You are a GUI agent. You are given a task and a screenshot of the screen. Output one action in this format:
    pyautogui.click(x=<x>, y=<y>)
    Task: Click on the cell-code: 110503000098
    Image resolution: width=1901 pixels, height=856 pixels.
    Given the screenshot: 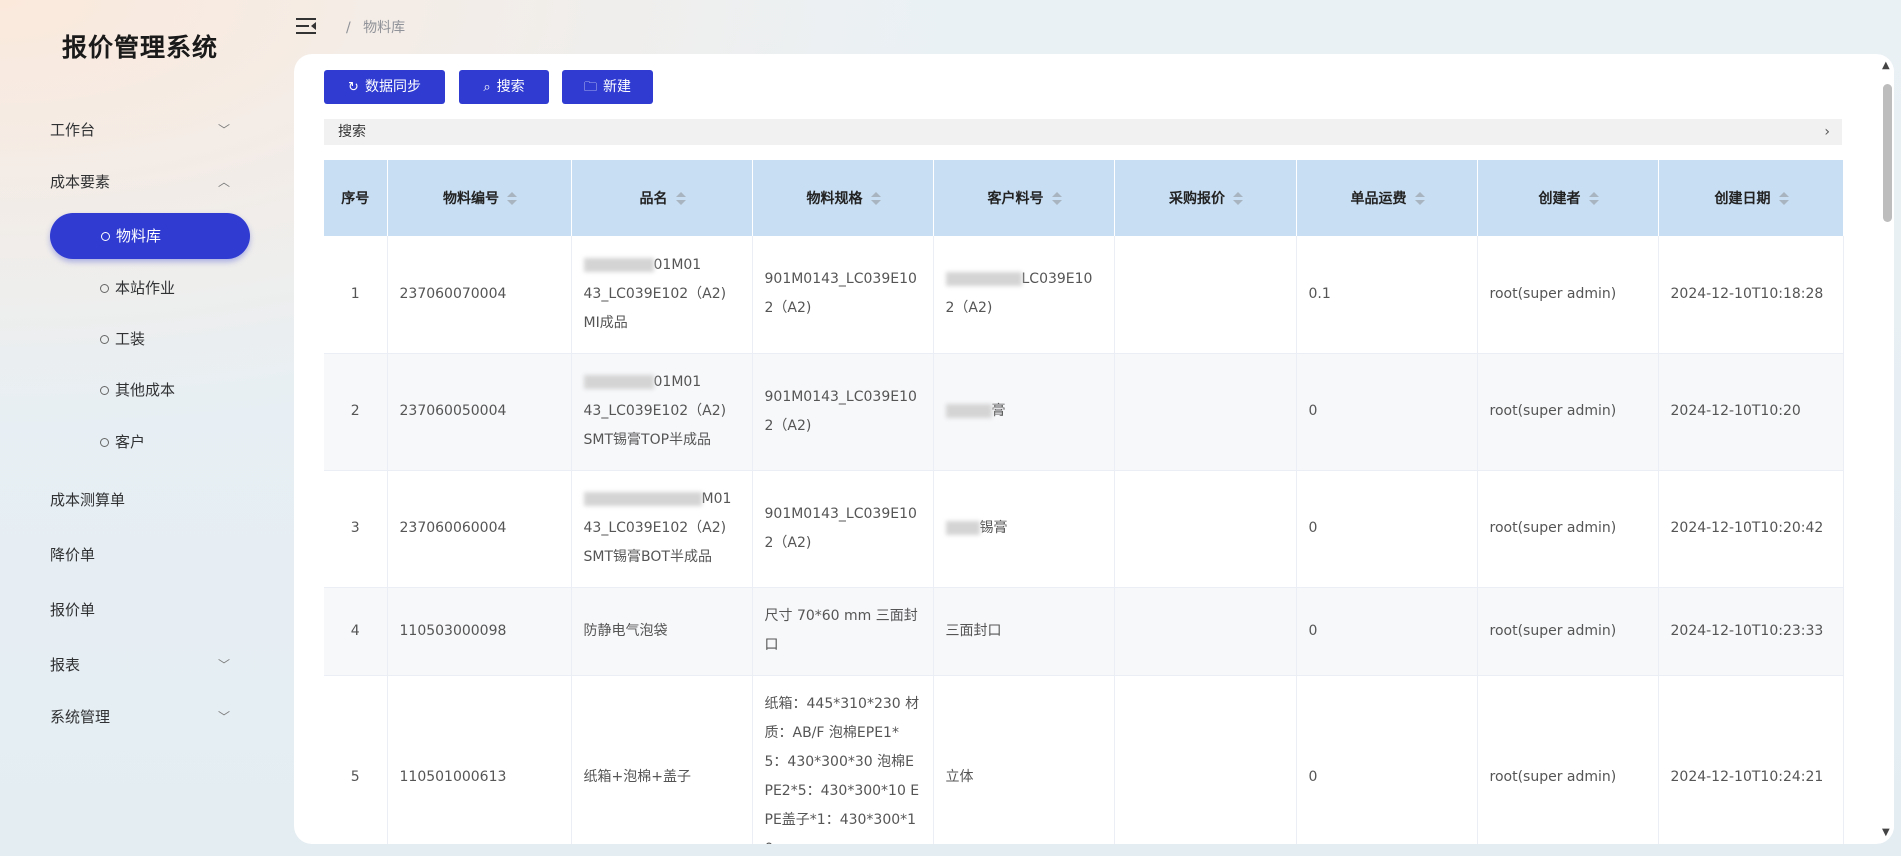 What is the action you would take?
    pyautogui.click(x=479, y=631)
    